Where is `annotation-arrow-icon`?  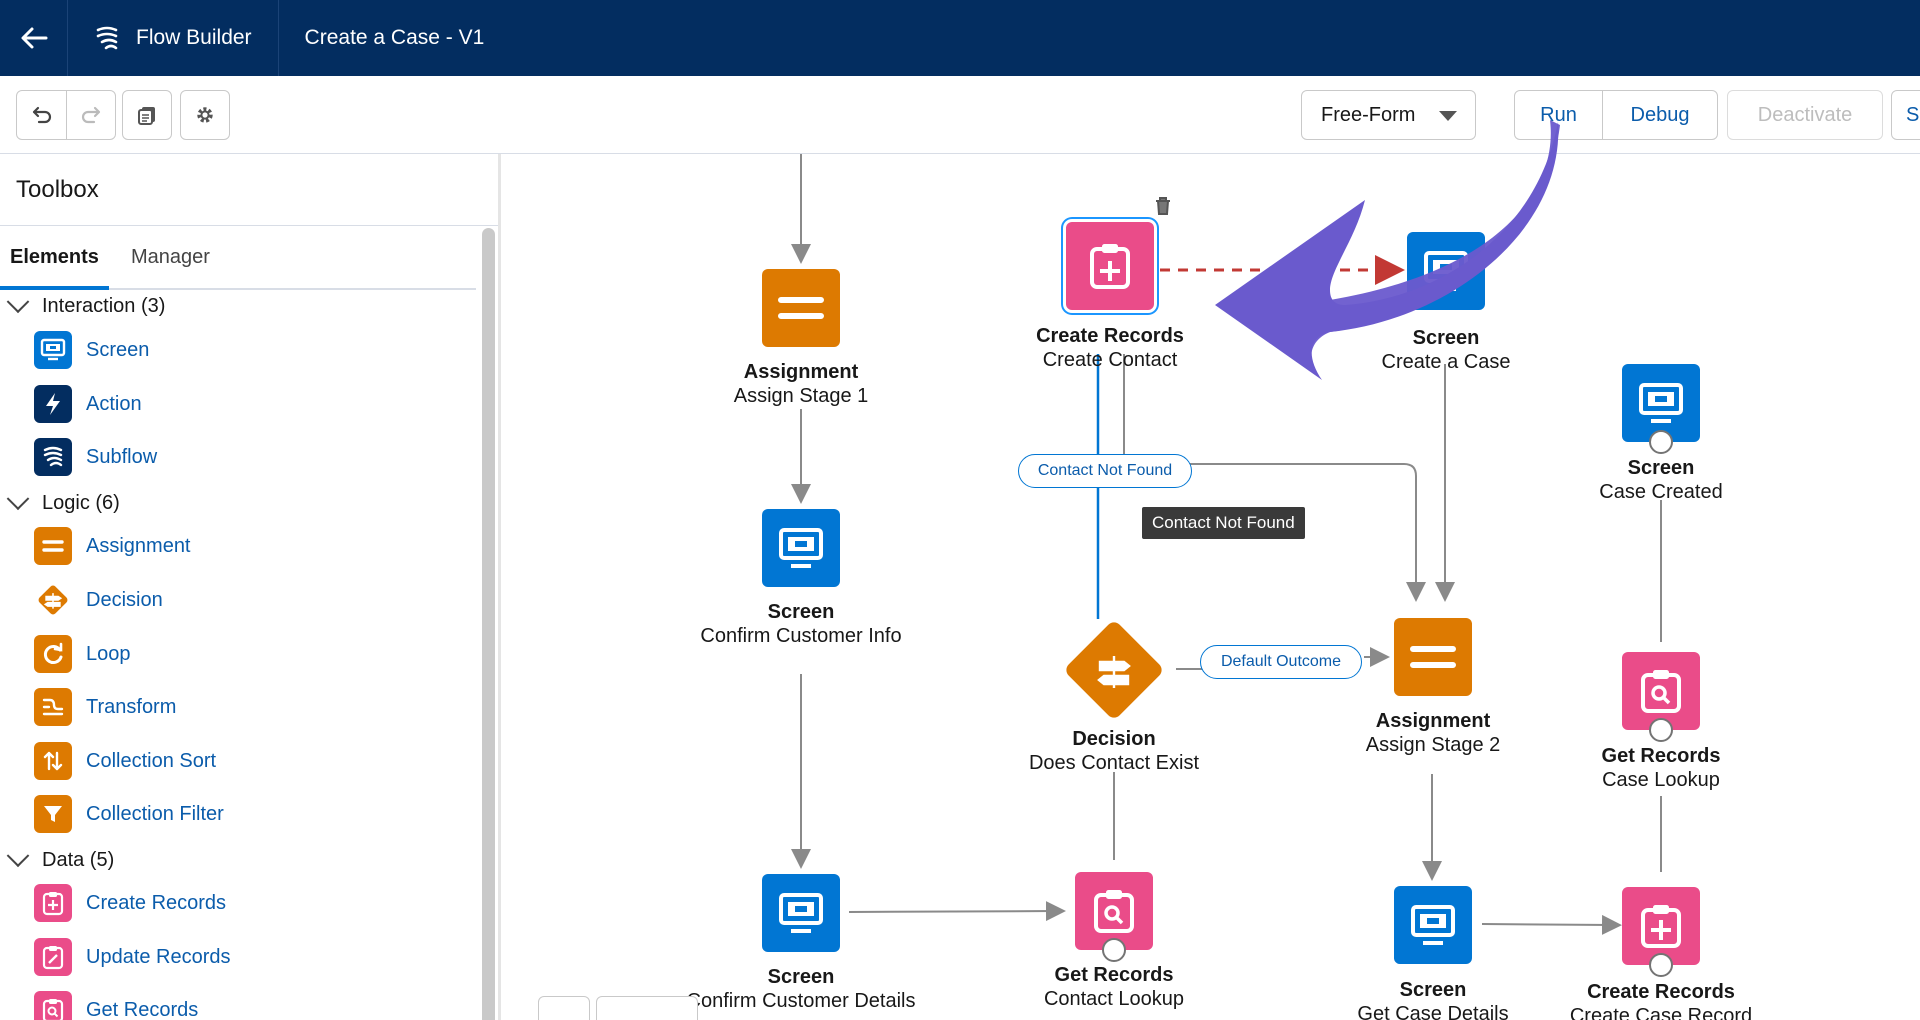 annotation-arrow-icon is located at coordinates (1387, 250).